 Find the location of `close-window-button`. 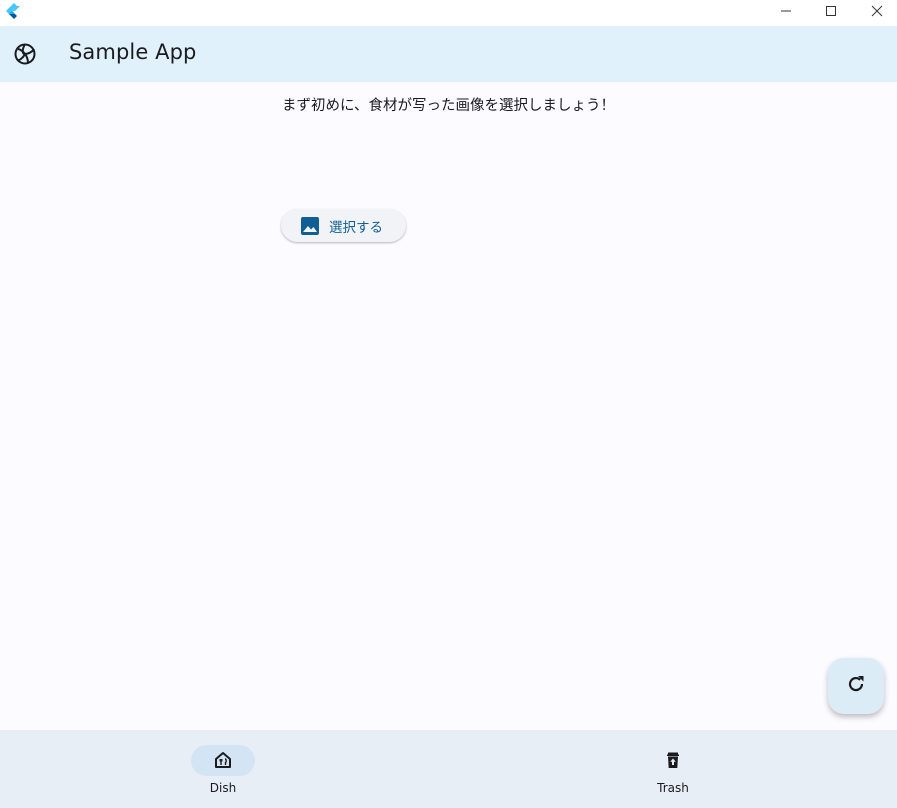

close-window-button is located at coordinates (876, 11).